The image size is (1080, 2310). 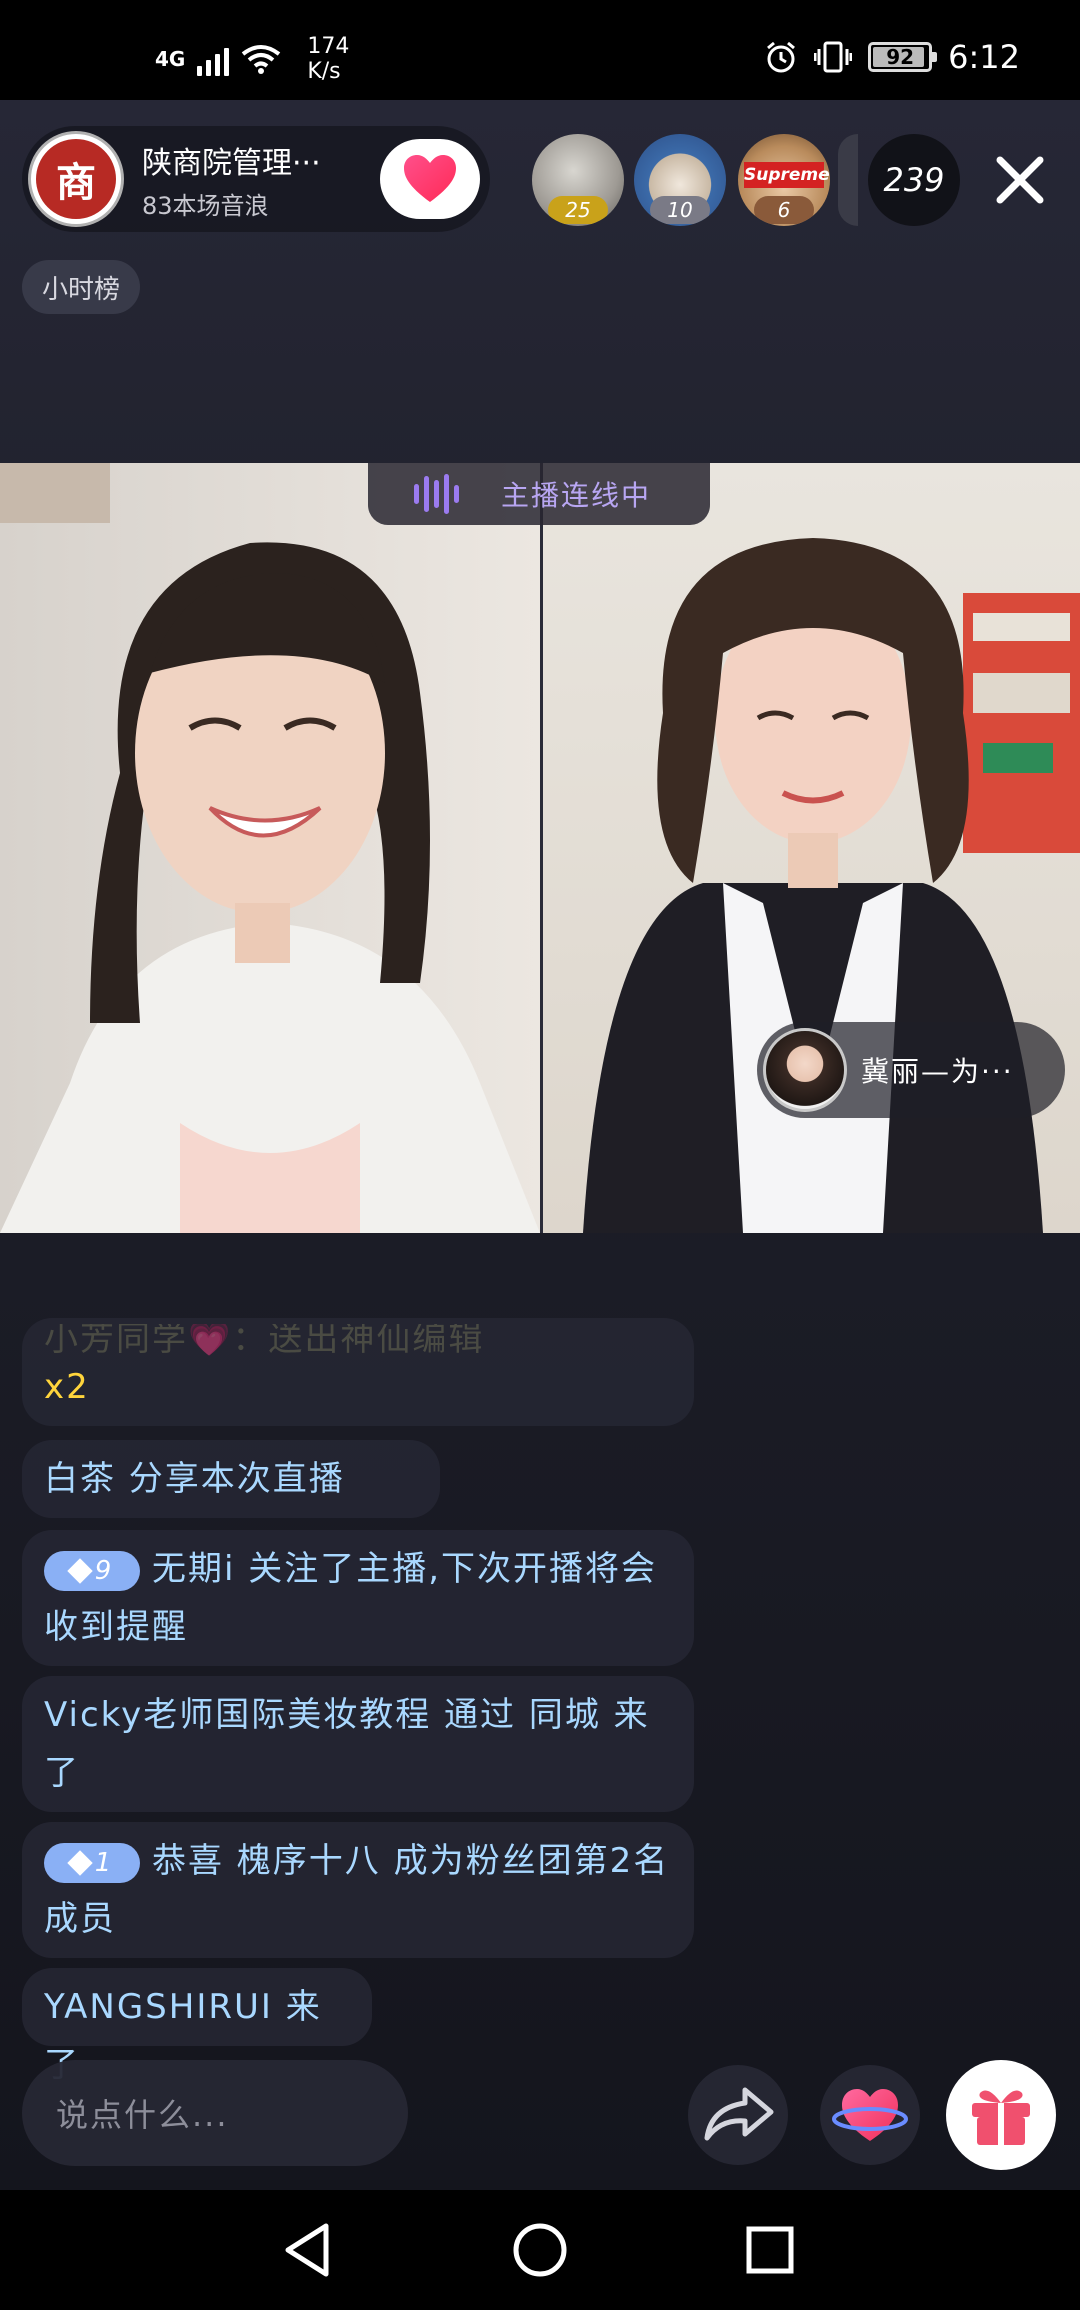 I want to click on back-icon, so click(x=307, y=2250).